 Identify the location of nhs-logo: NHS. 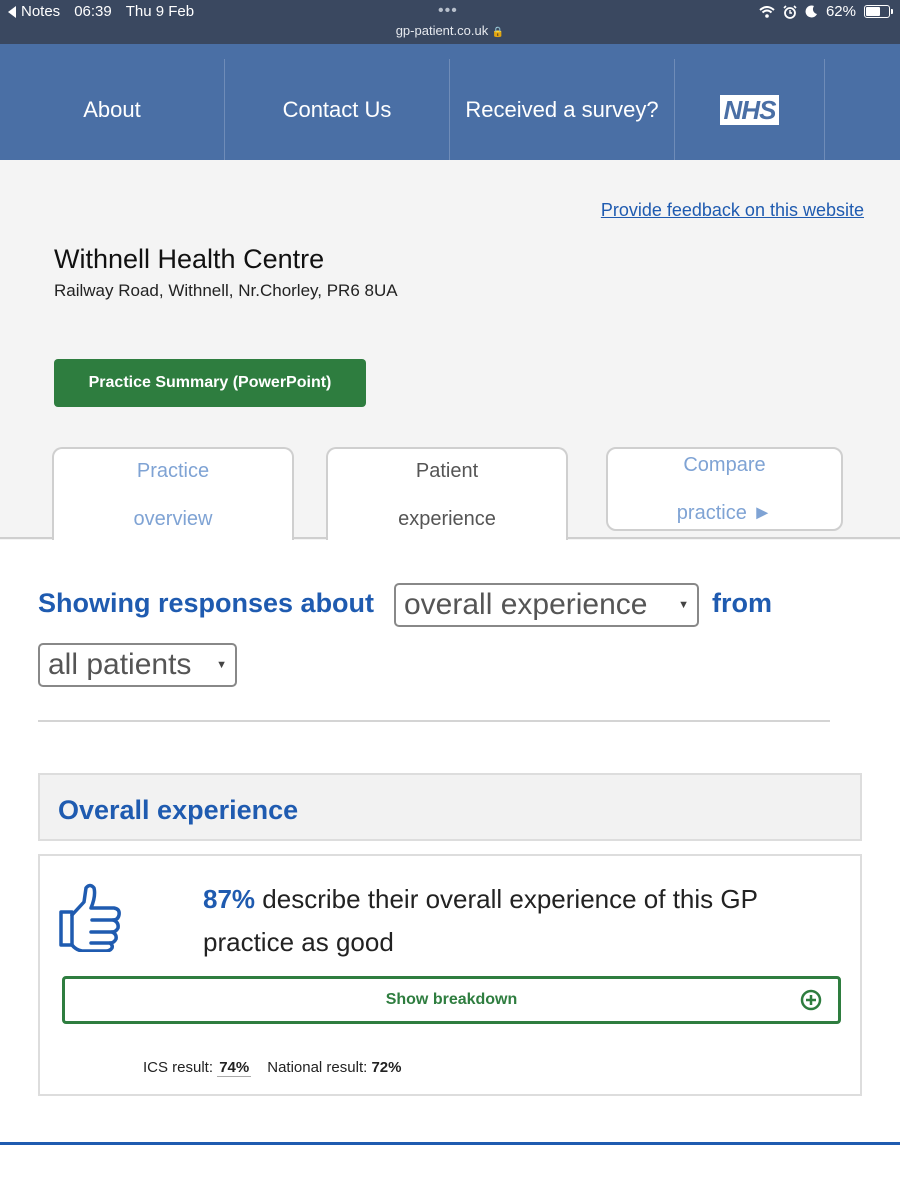
(749, 109).